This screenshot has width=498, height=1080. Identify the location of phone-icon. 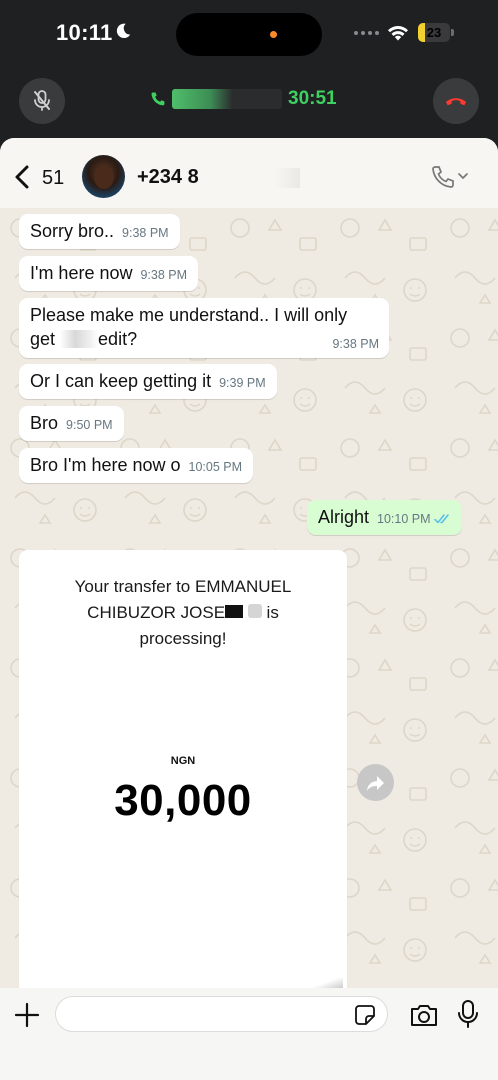
(158, 99).